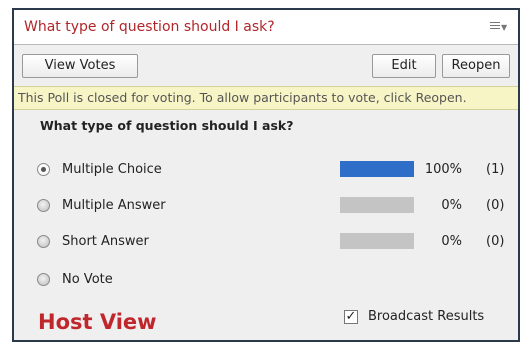 The width and height of the screenshot is (530, 350). I want to click on poll-title-bar: What type of question should I ask? ▼, so click(266, 27).